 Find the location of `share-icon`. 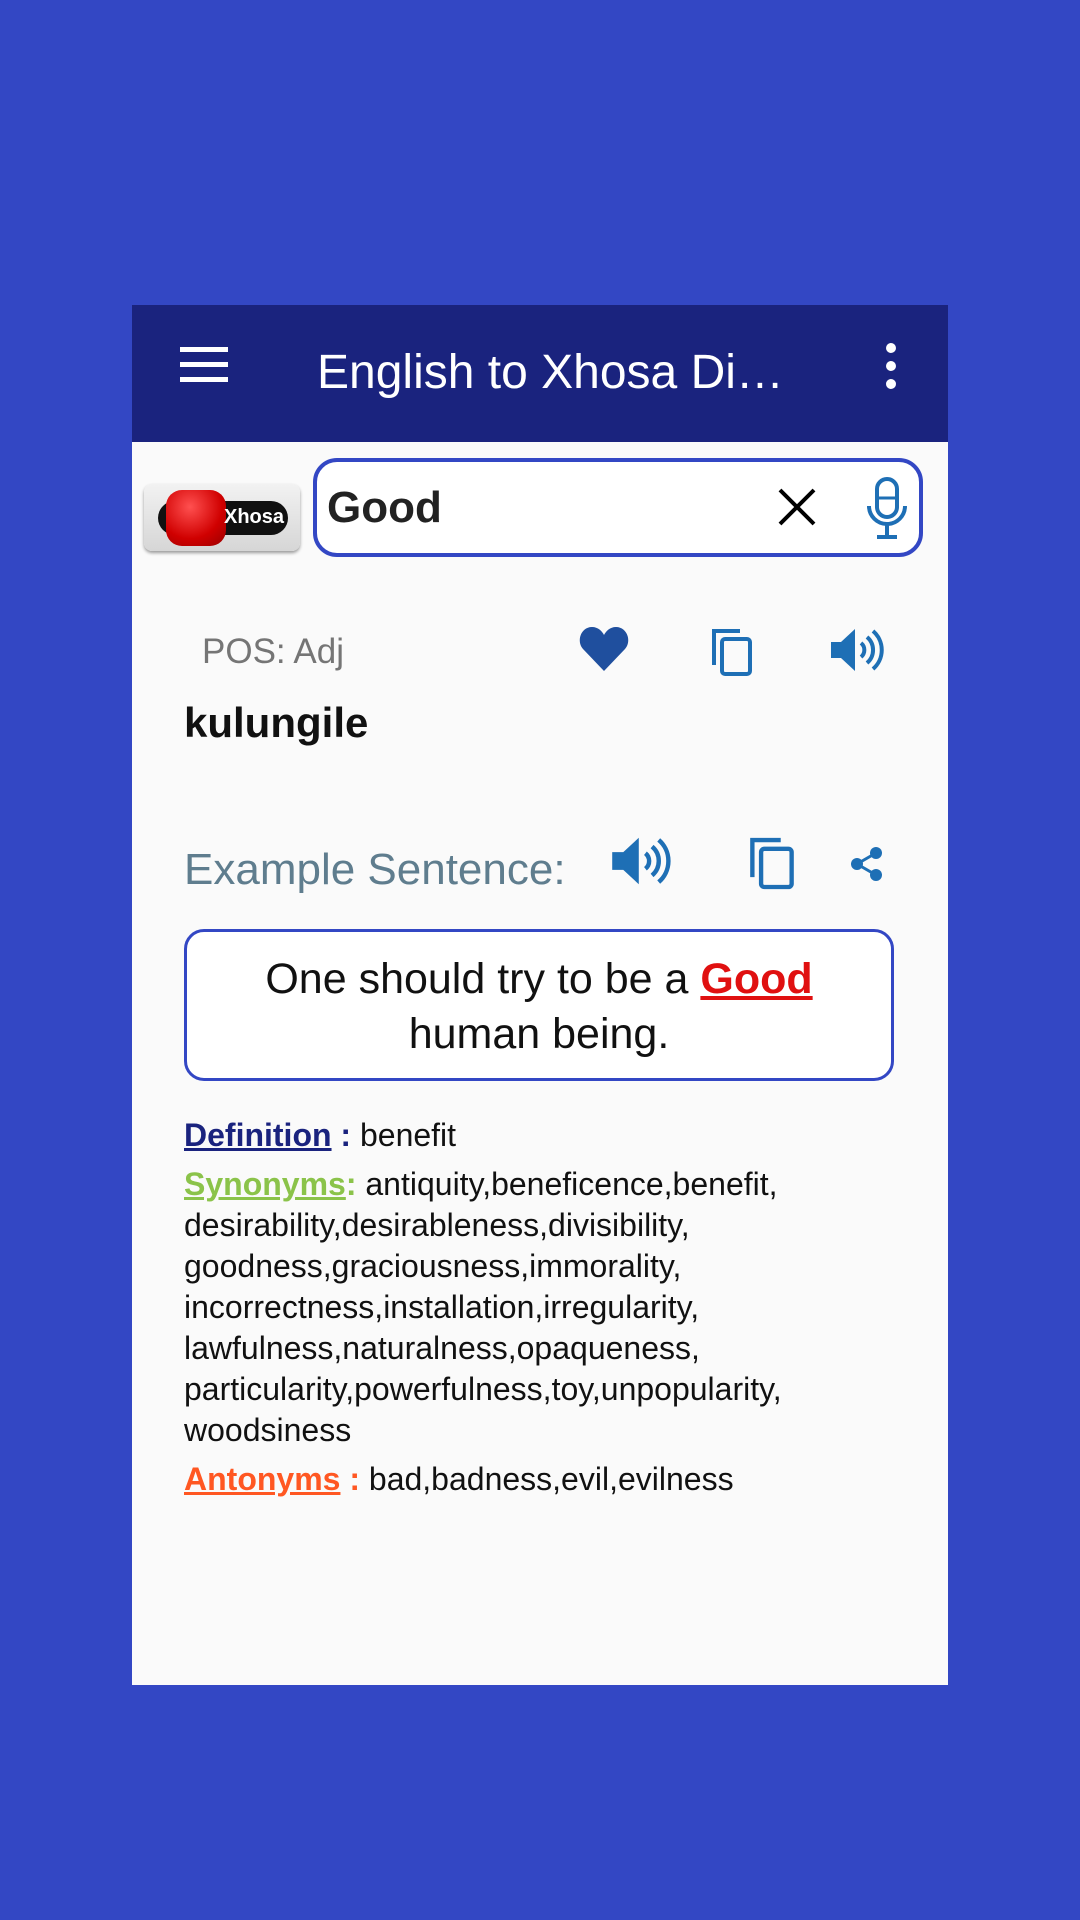

share-icon is located at coordinates (867, 864).